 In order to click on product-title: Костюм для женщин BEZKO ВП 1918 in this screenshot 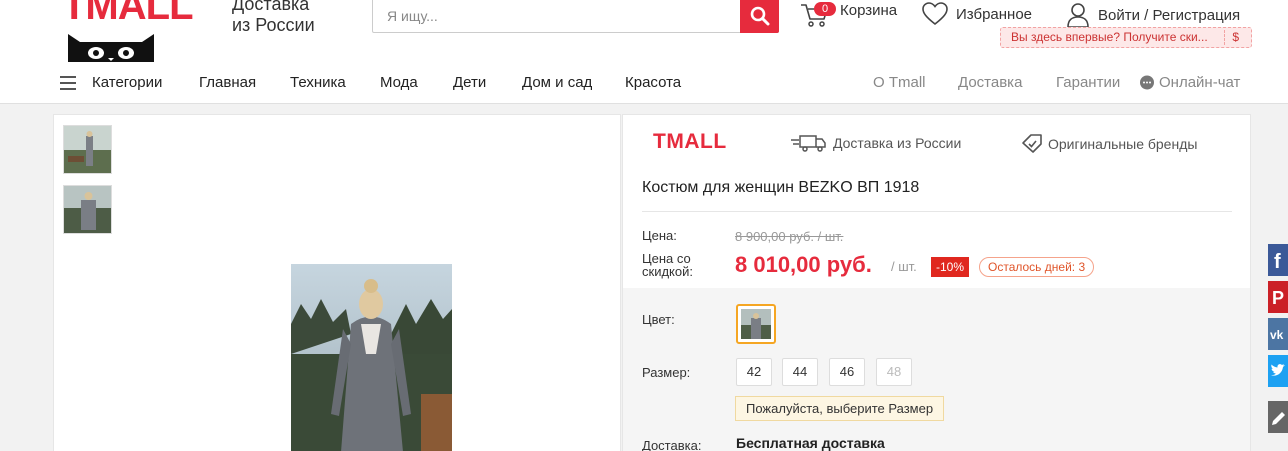, I will do `click(781, 187)`.